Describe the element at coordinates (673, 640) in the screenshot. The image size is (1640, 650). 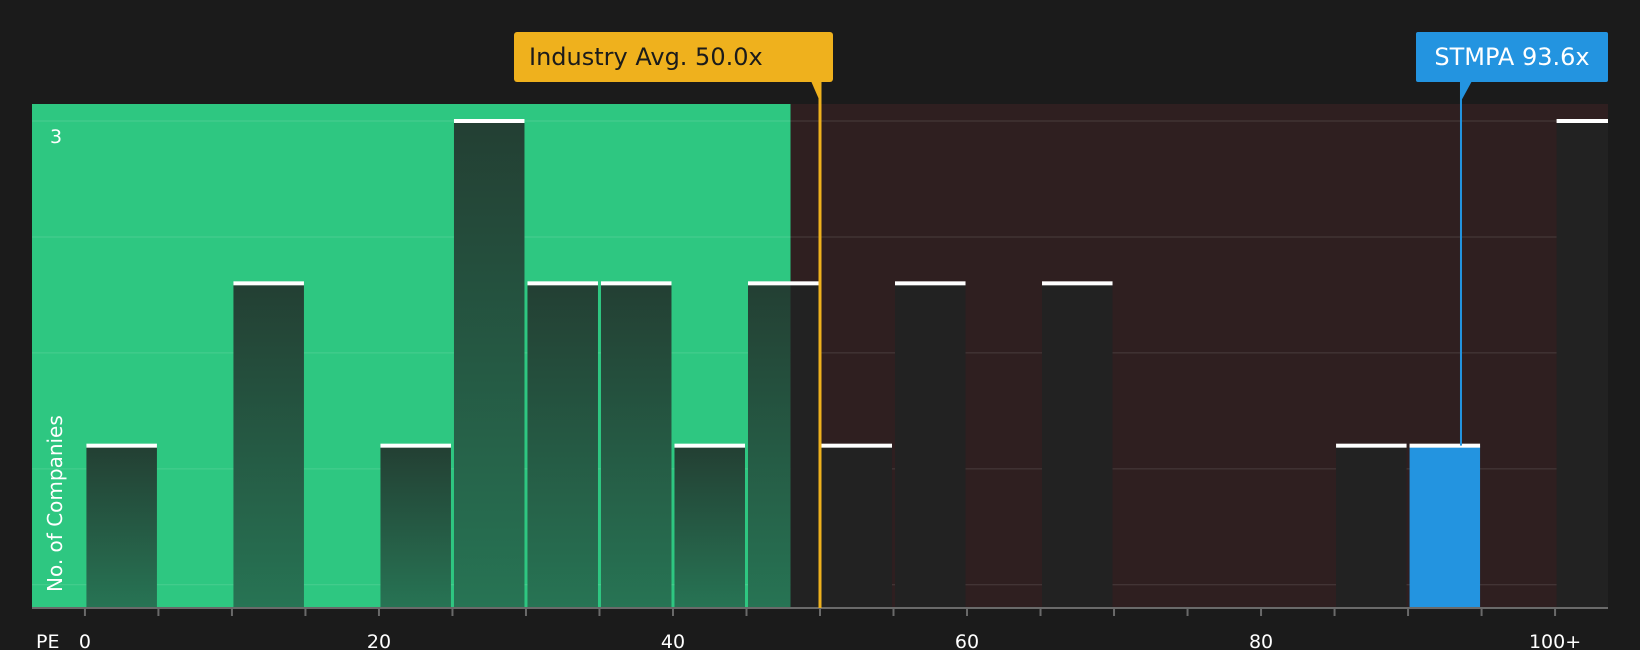
I see `x-tick-label: 40` at that location.